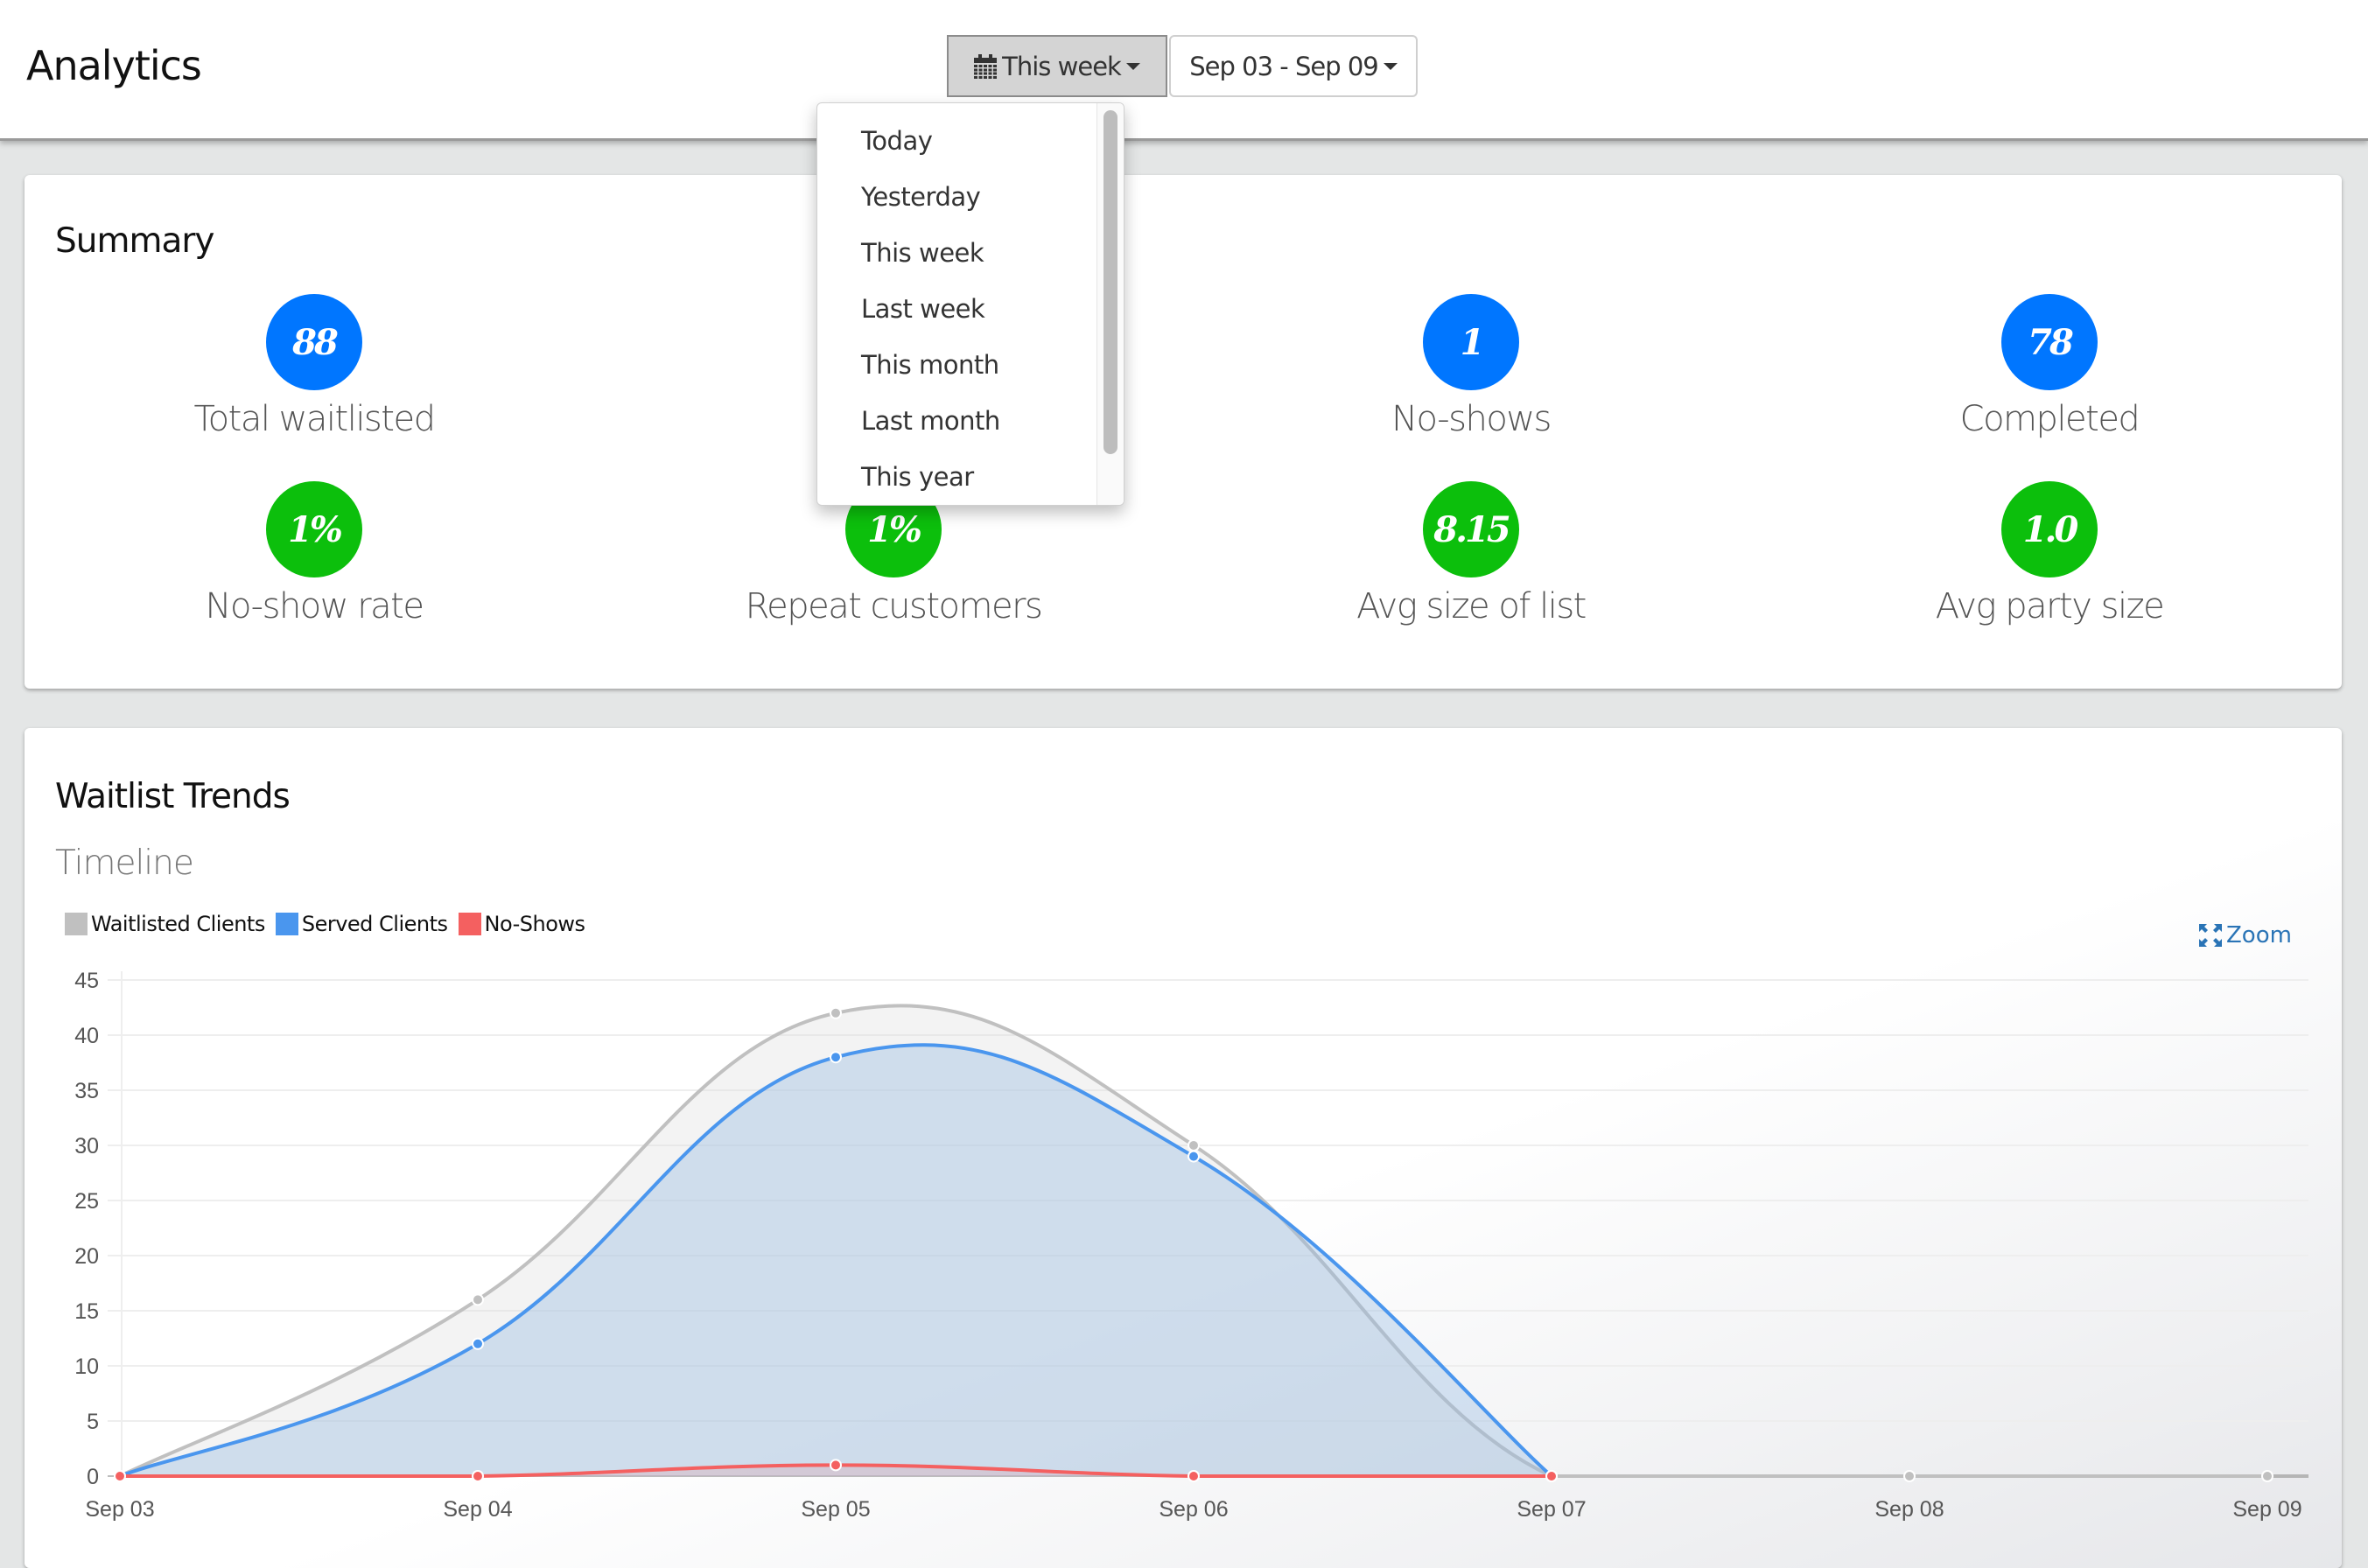  What do you see at coordinates (894, 606) in the screenshot?
I see `stat-label: Repeat customers` at bounding box center [894, 606].